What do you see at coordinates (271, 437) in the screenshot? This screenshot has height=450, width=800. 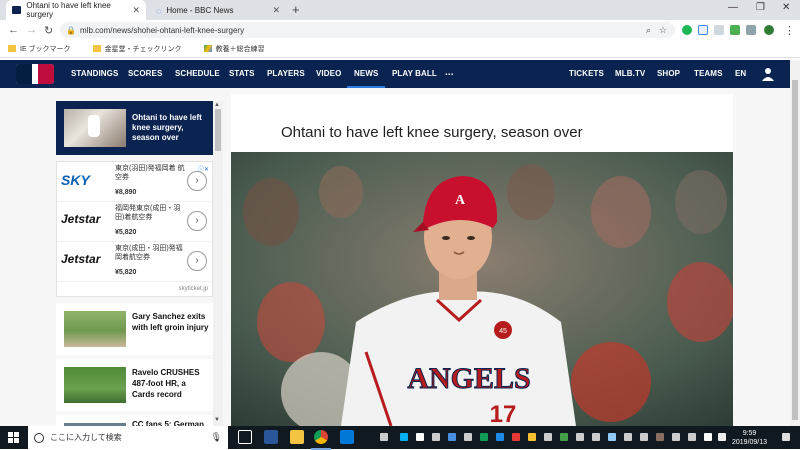 I see `word-icon` at bounding box center [271, 437].